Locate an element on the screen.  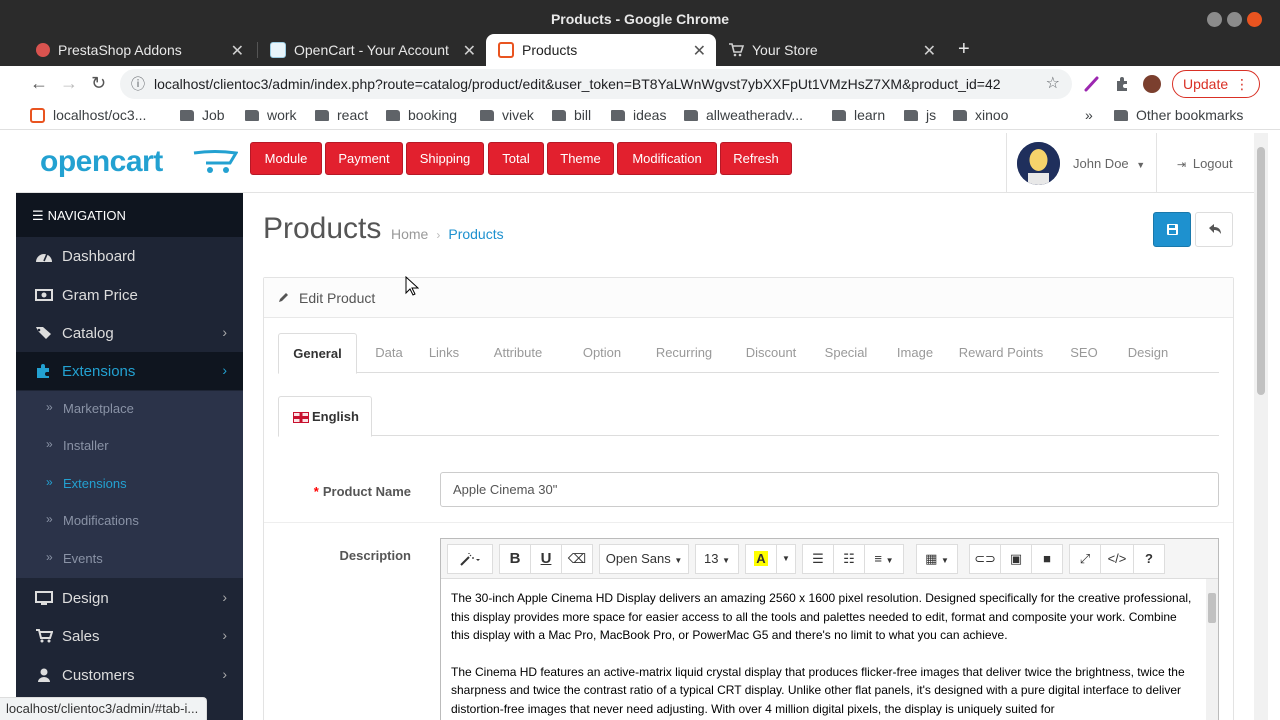
paragraph-align-button: ≡ ▼ is located at coordinates (884, 559).